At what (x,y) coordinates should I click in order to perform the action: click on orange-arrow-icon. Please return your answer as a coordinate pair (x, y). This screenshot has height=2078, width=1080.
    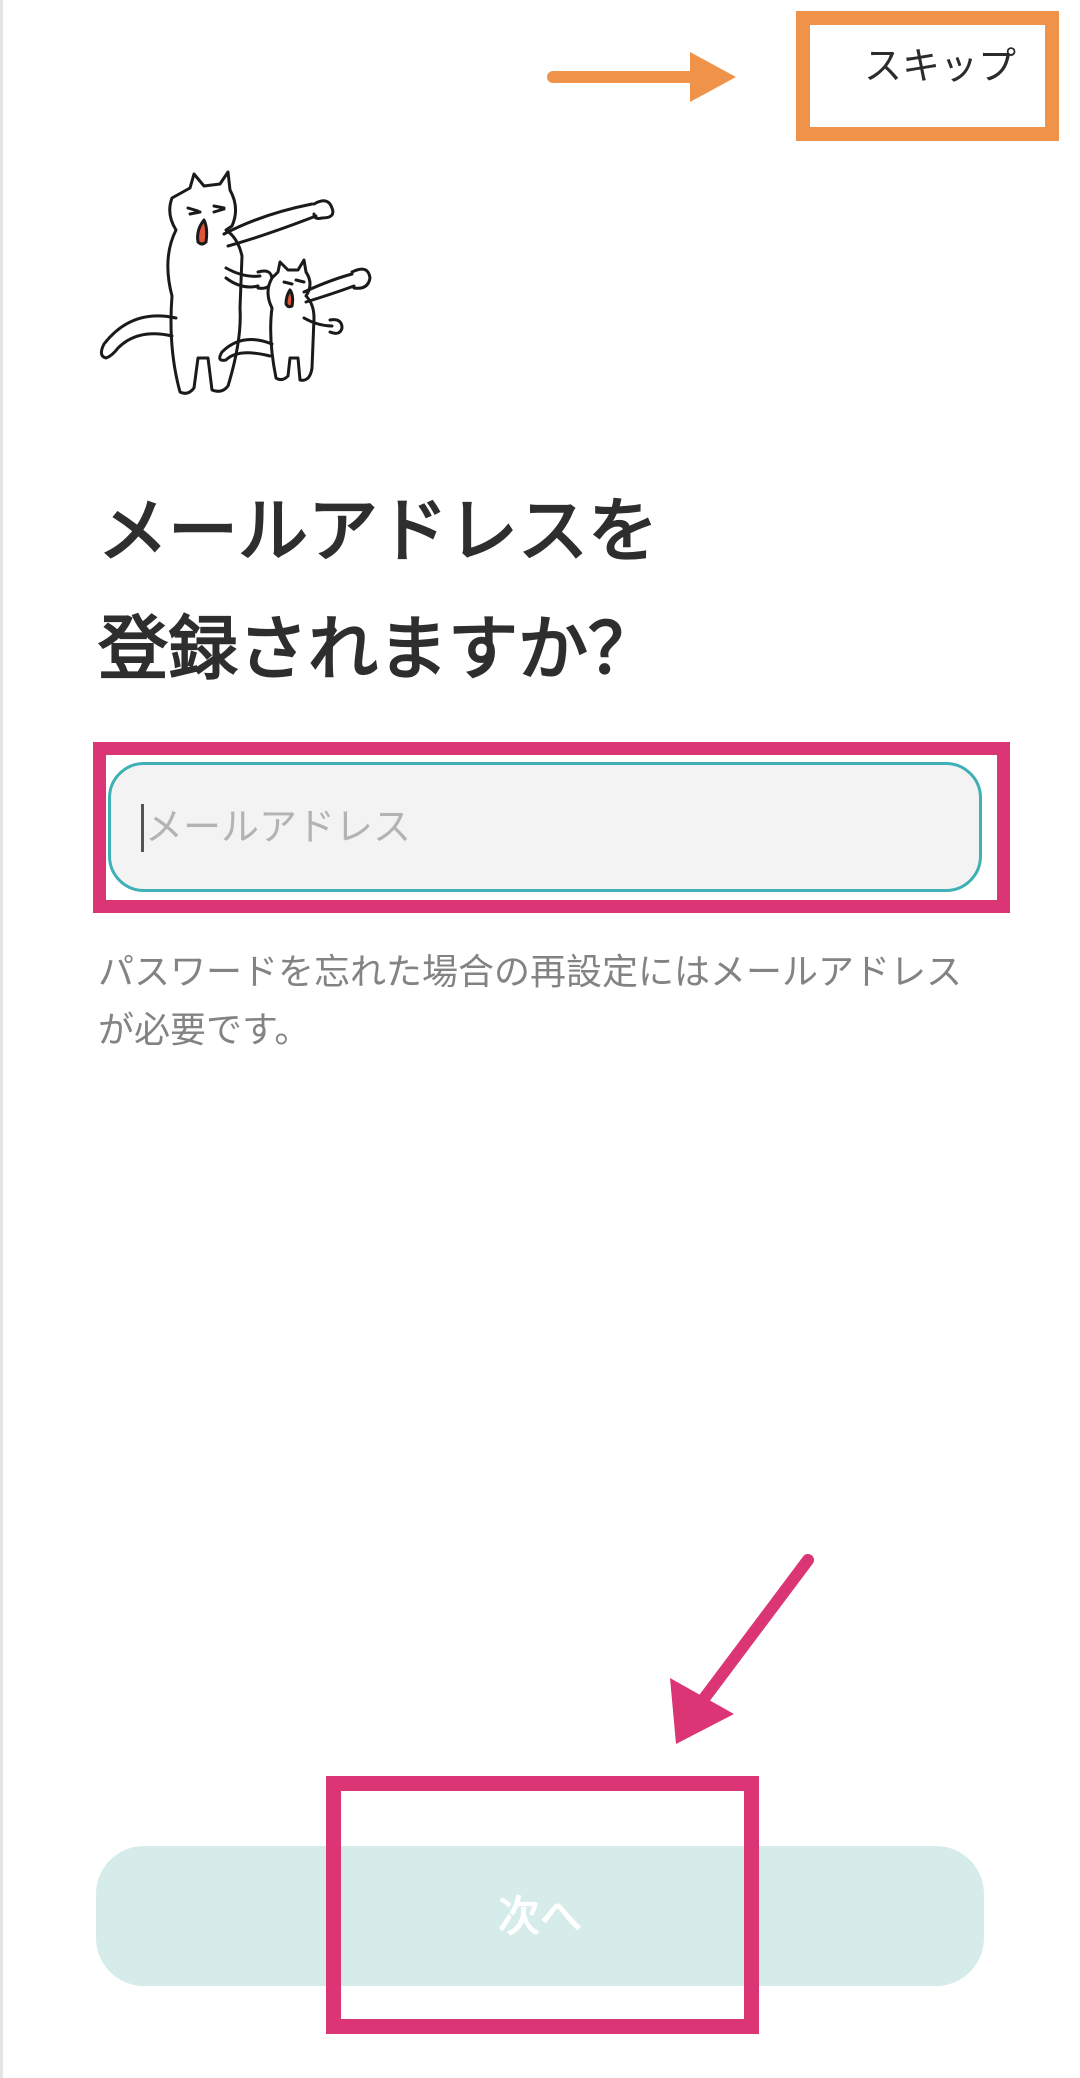
    Looking at the image, I should click on (641, 77).